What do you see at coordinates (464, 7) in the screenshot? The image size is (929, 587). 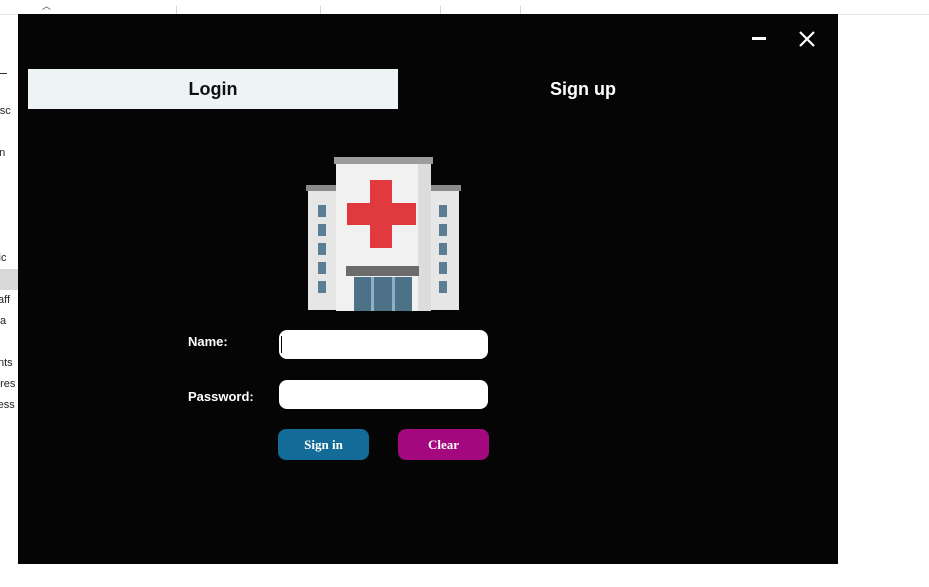 I see `background-header` at bounding box center [464, 7].